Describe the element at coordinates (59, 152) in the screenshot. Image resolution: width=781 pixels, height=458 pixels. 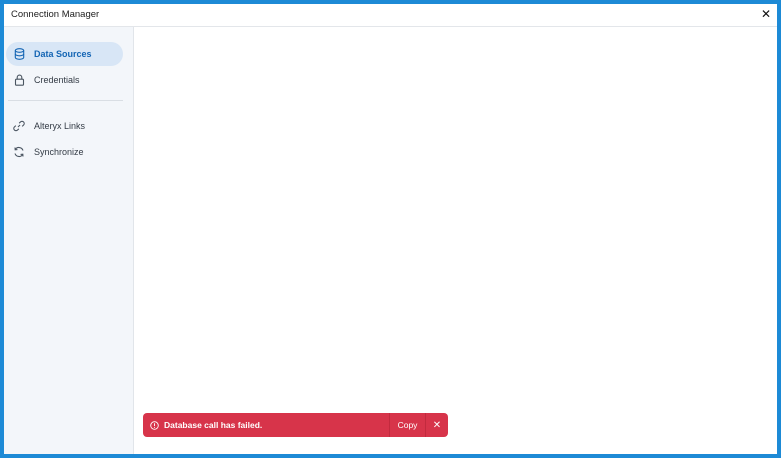
I see `sidebar-item-label: Synchronize` at that location.